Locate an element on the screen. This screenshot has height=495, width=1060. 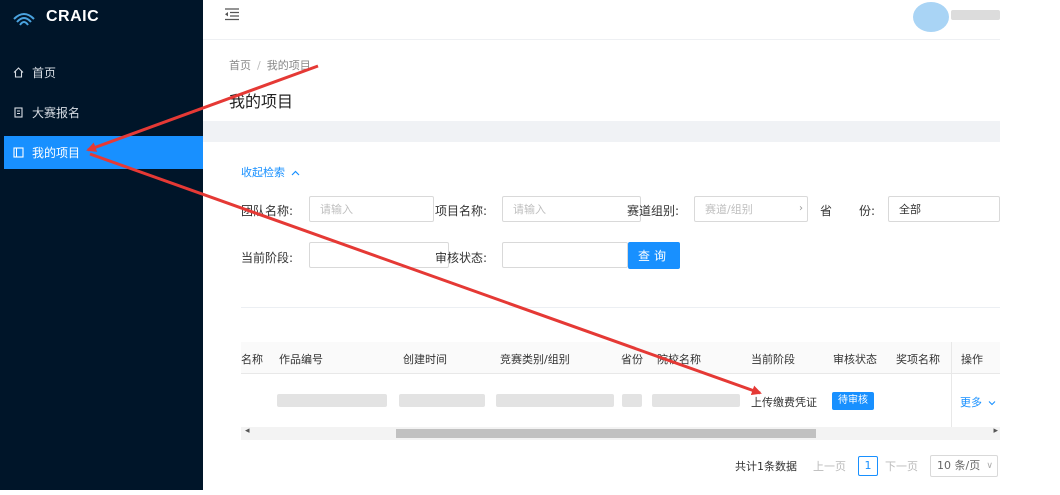
team-name-label: 团队名称: is located at coordinates (267, 211).